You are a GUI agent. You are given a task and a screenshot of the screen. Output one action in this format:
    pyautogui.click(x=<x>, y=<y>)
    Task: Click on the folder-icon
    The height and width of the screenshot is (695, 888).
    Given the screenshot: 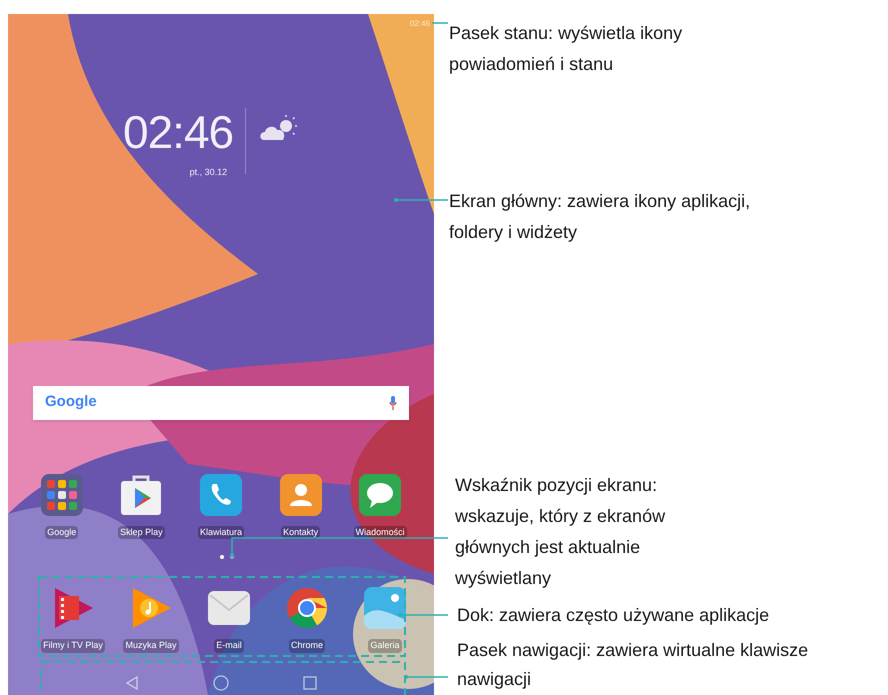 What is the action you would take?
    pyautogui.click(x=62, y=494)
    